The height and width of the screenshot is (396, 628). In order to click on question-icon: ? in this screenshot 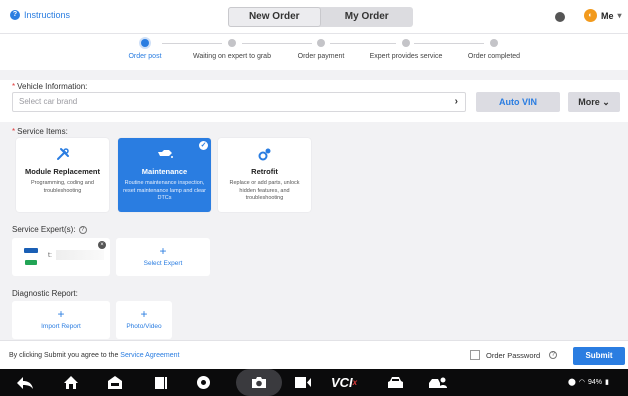, I will do `click(15, 15)`.